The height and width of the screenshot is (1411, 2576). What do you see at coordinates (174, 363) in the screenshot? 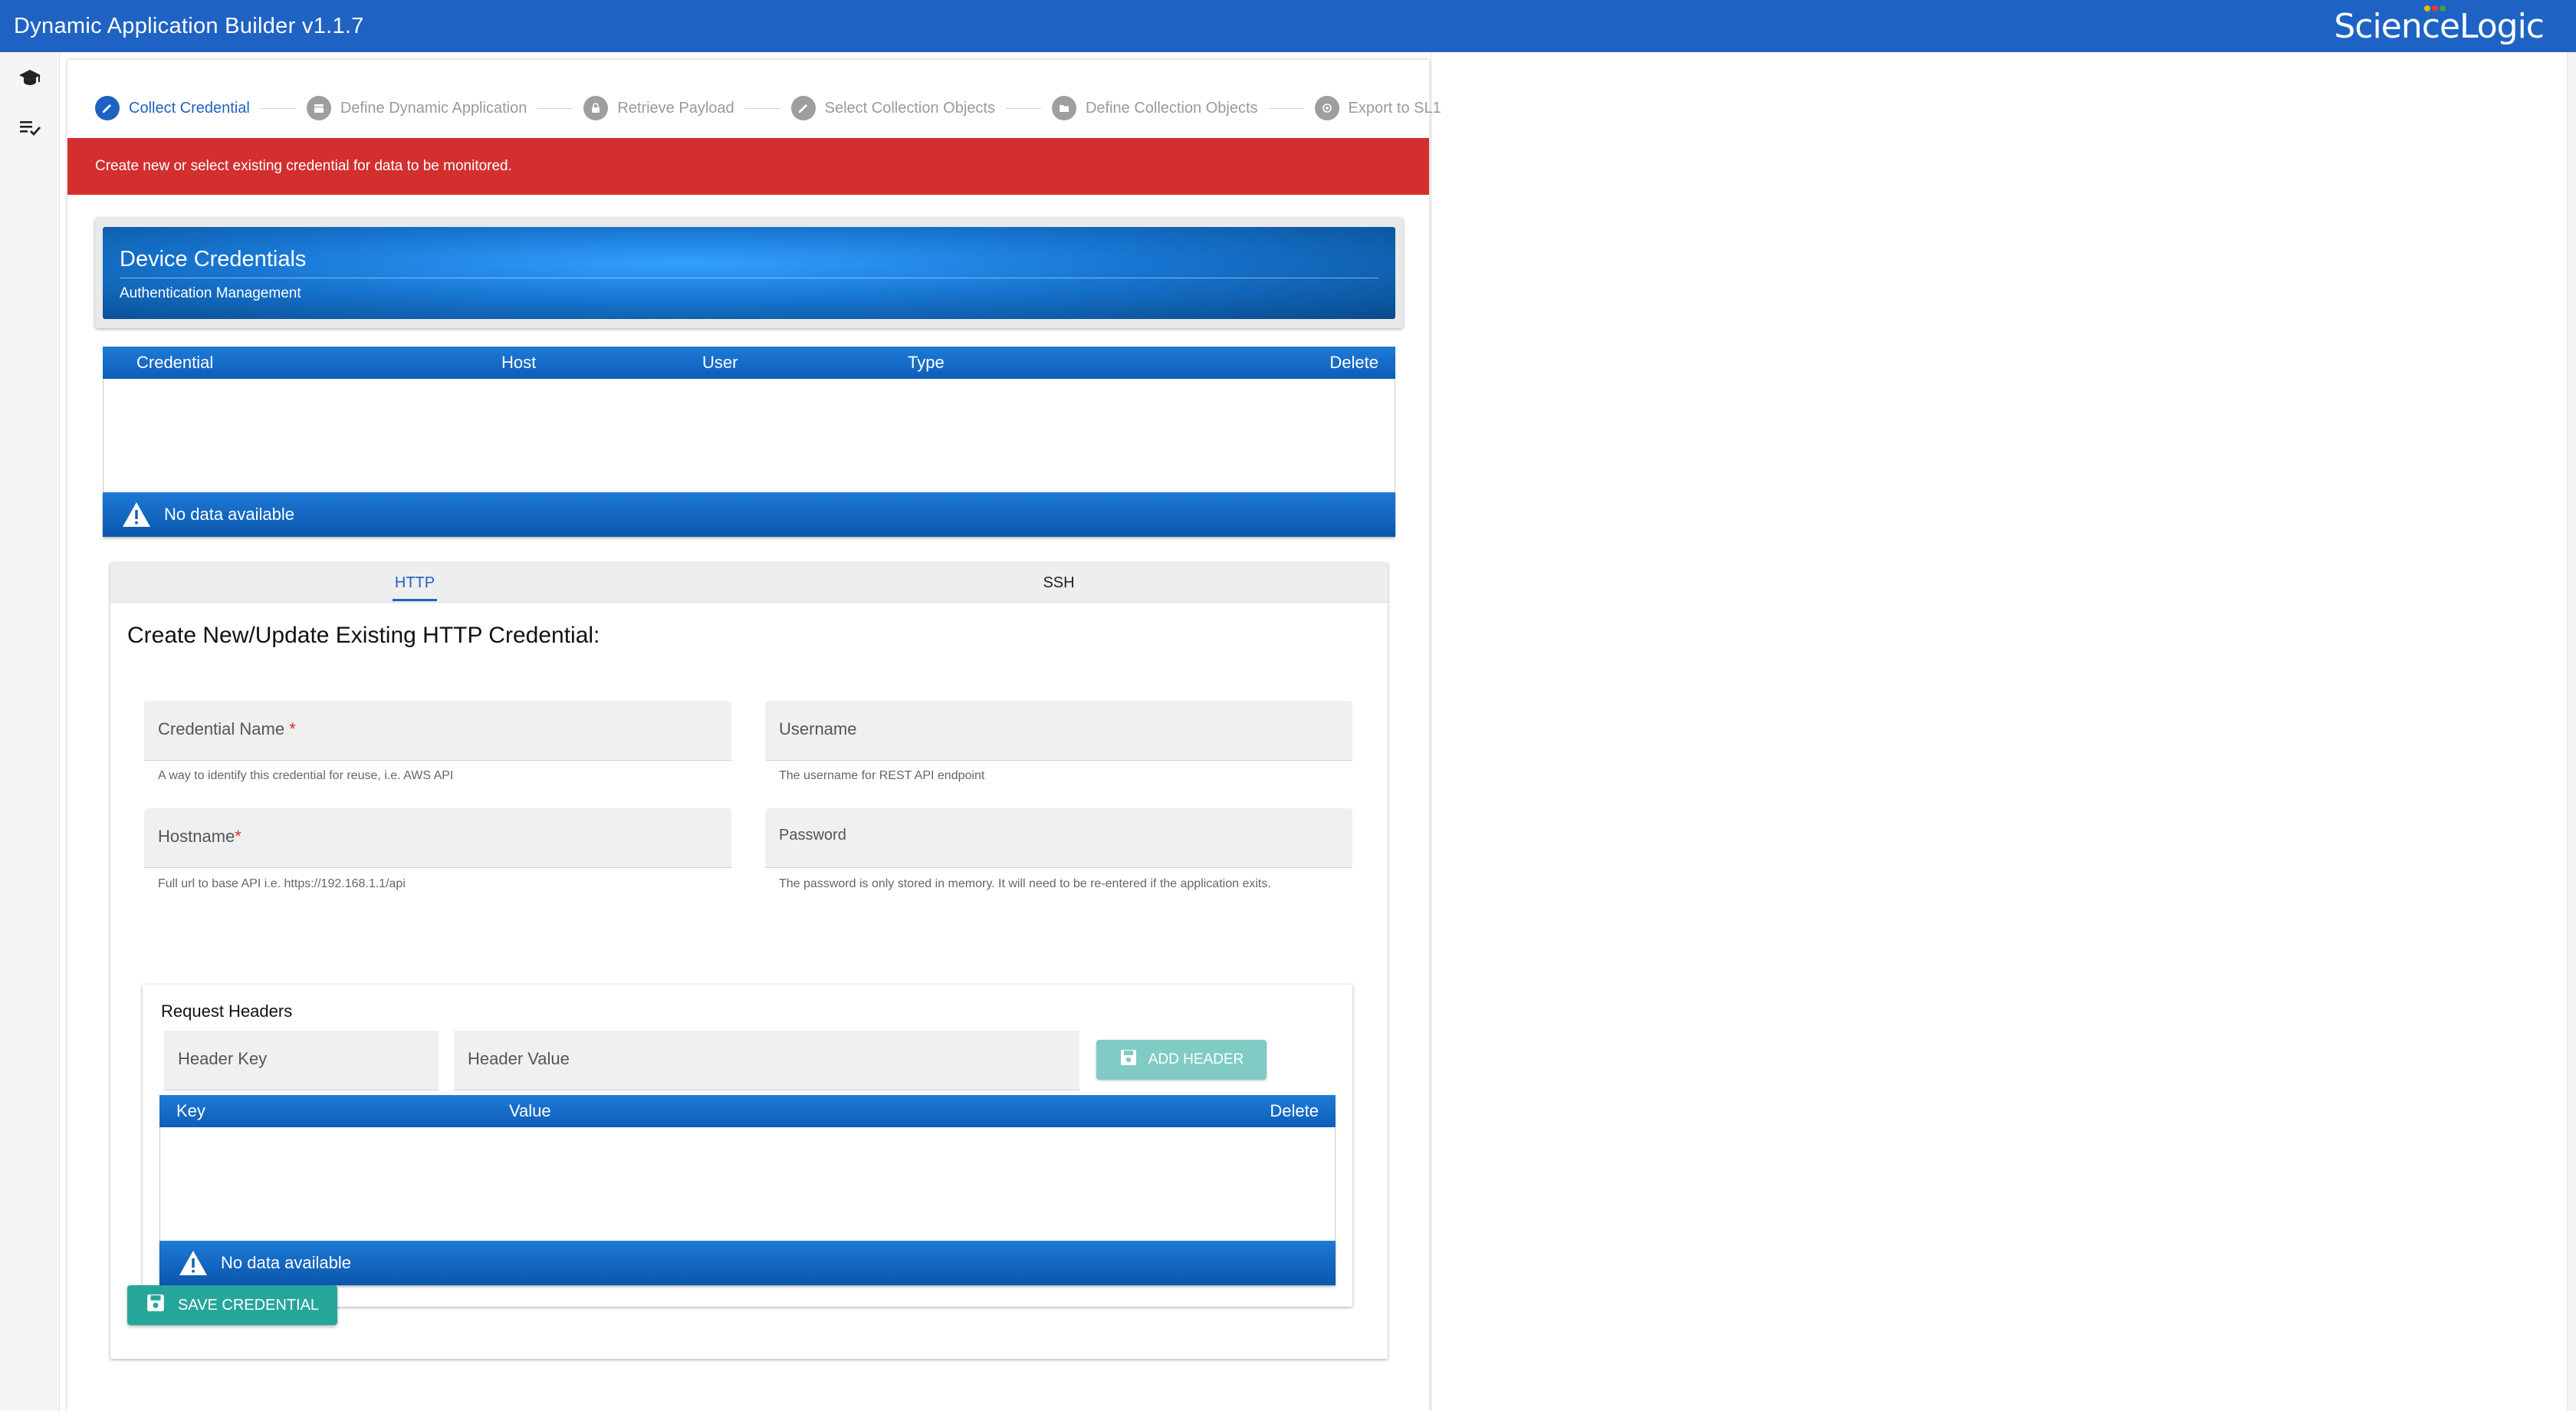
I see `column-header-credential: Credential` at bounding box center [174, 363].